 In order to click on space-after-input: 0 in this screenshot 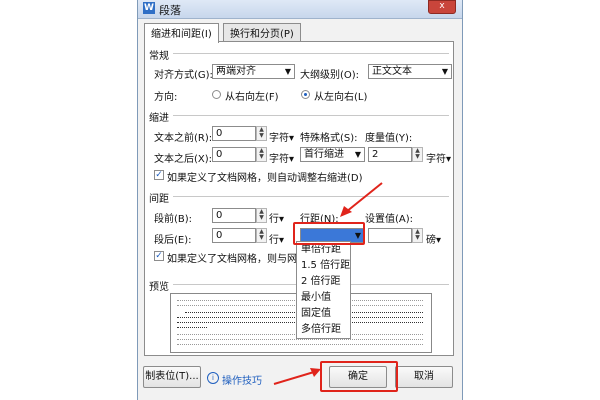, I will do `click(234, 235)`.